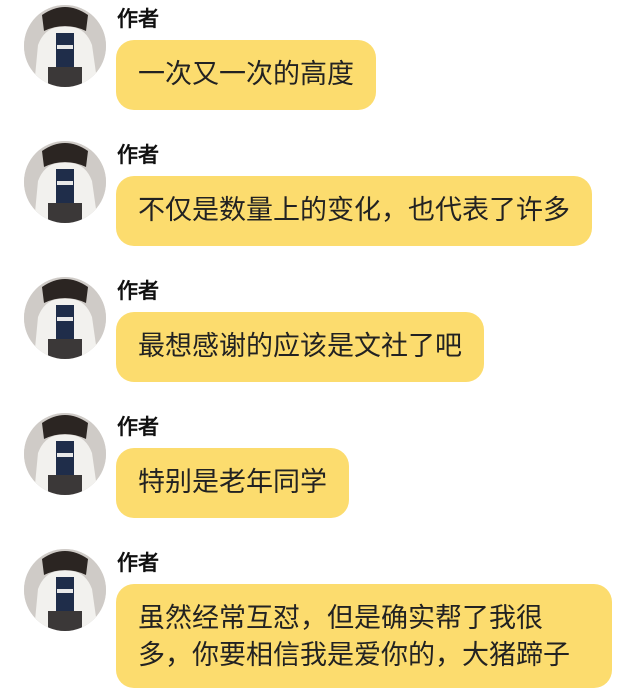  What do you see at coordinates (300, 347) in the screenshot?
I see `message-bubble: 最想感谢的应该是文社了吧` at bounding box center [300, 347].